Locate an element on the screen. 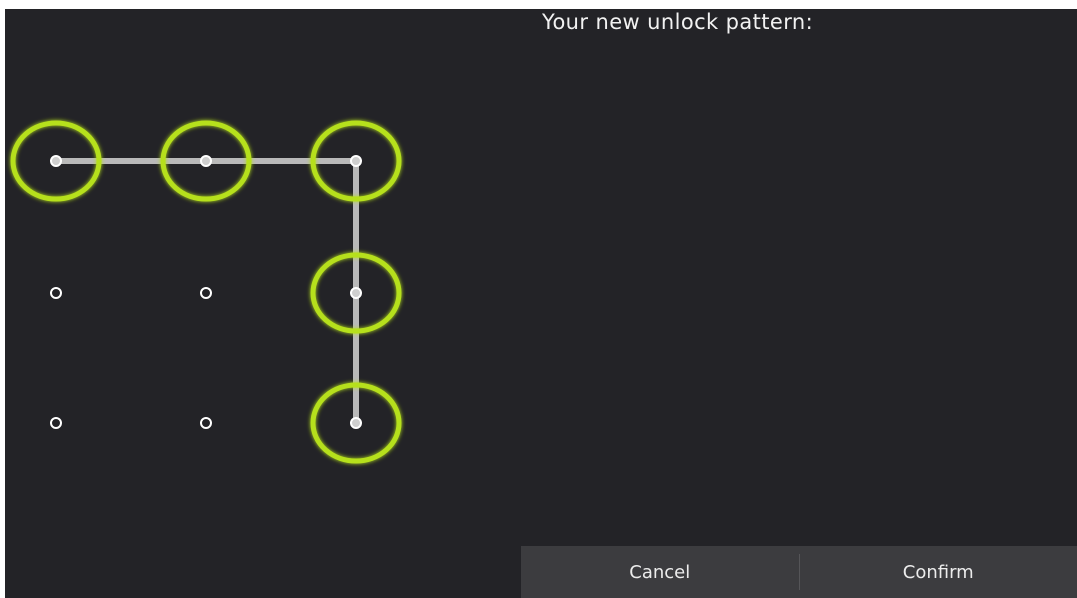 Image resolution: width=1077 pixels, height=598 pixels. cancel-button: Cancel is located at coordinates (660, 572).